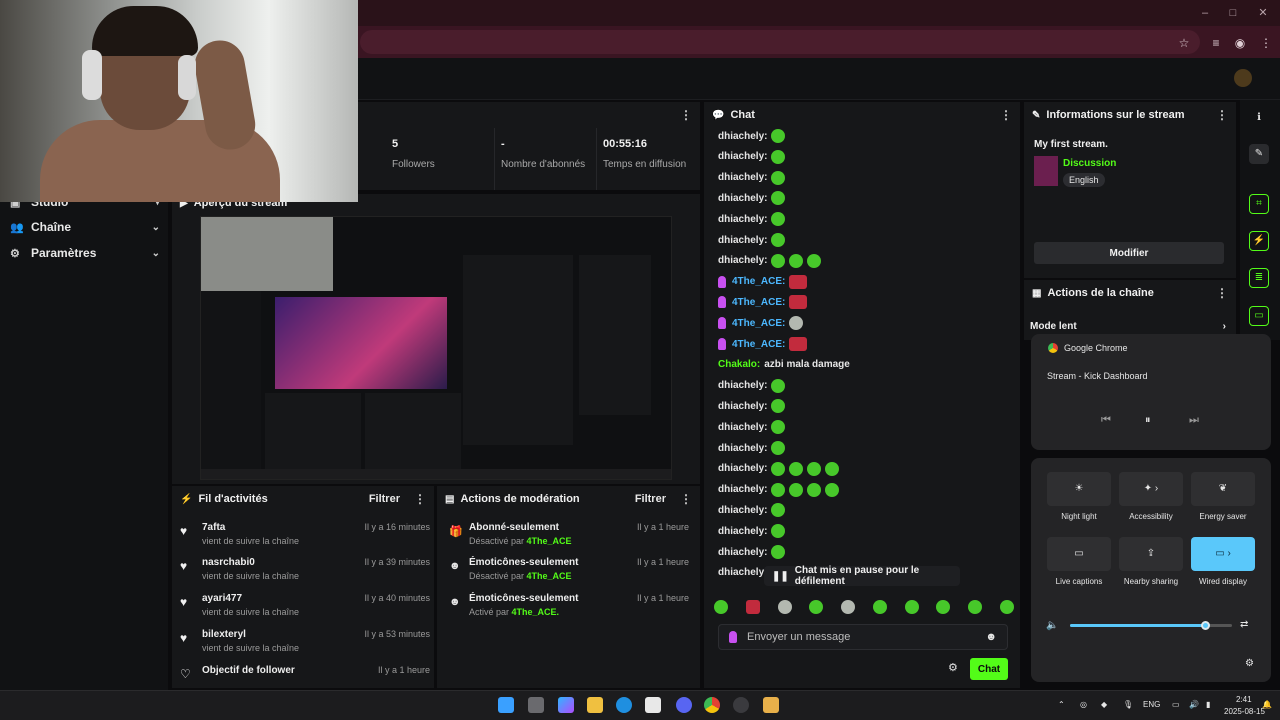  Describe the element at coordinates (1223, 489) in the screenshot. I see `quick-setting-tile: ❦` at that location.